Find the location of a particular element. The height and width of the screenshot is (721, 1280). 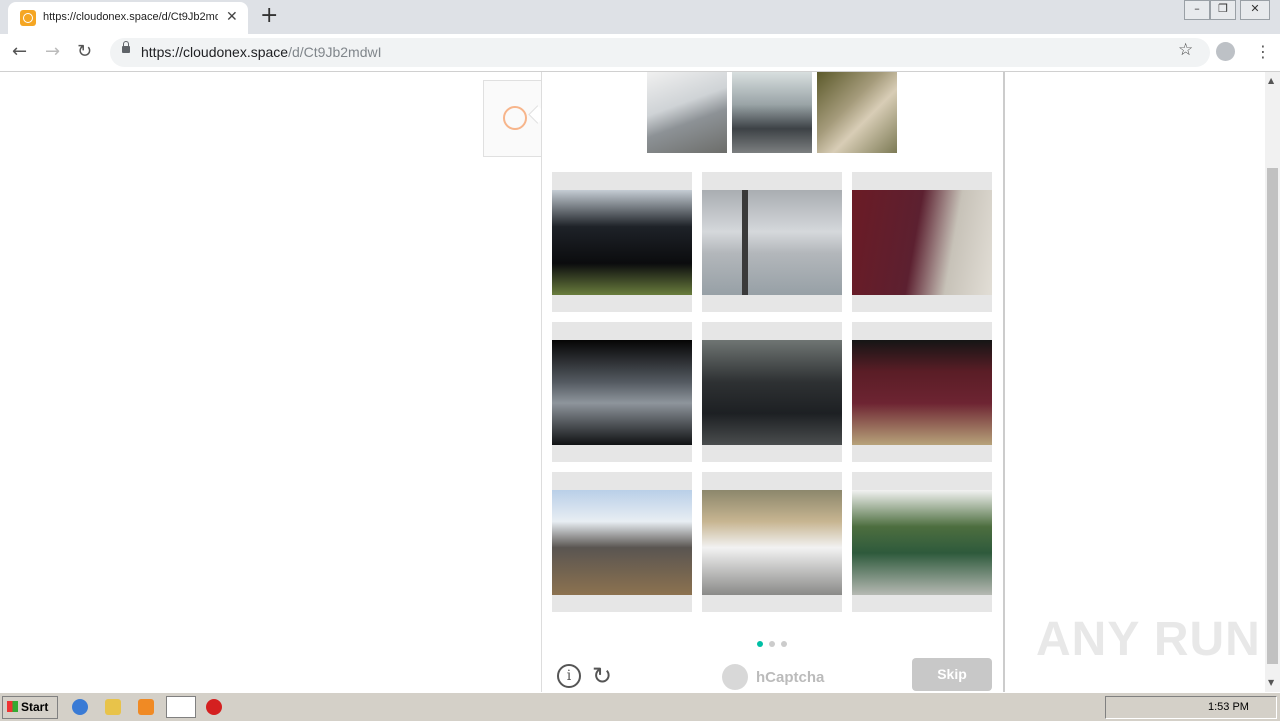

tab-title: https://cloudonex.space/d/Ct9Jb2mdwI is located at coordinates (130, 17).